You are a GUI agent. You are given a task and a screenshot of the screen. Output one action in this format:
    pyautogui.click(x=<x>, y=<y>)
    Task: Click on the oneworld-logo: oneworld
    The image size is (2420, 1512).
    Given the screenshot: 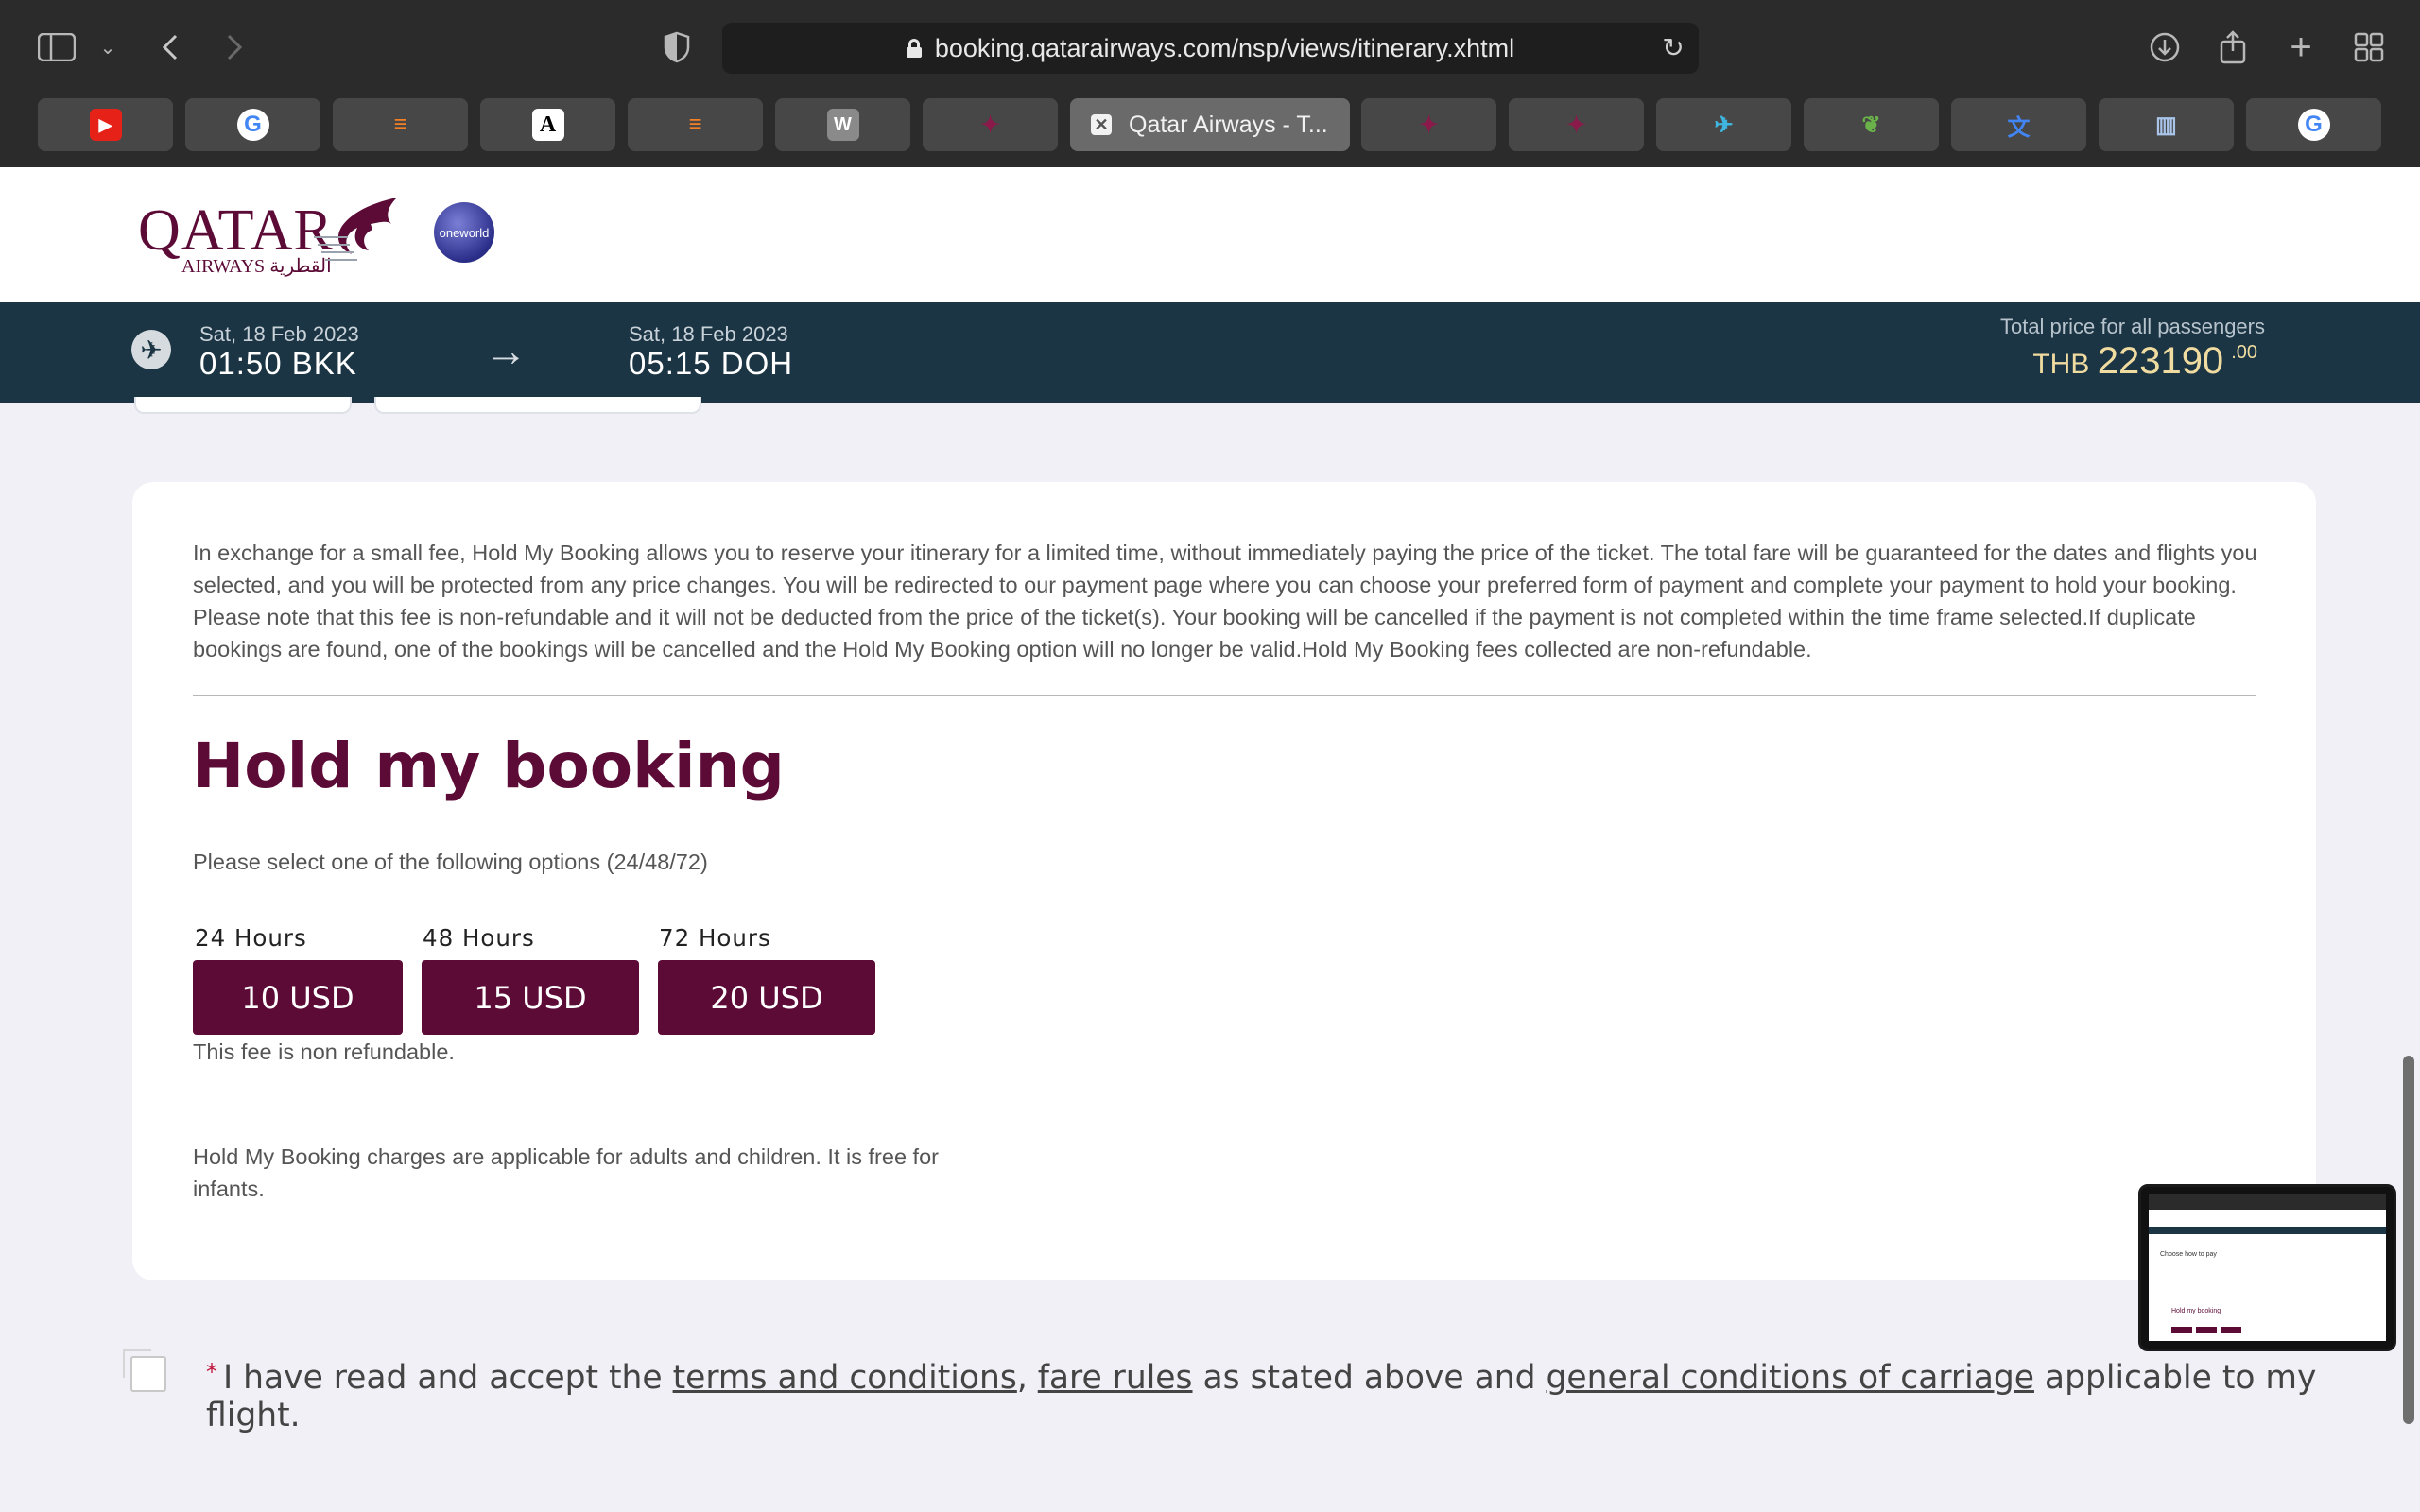 What is the action you would take?
    pyautogui.click(x=464, y=232)
    